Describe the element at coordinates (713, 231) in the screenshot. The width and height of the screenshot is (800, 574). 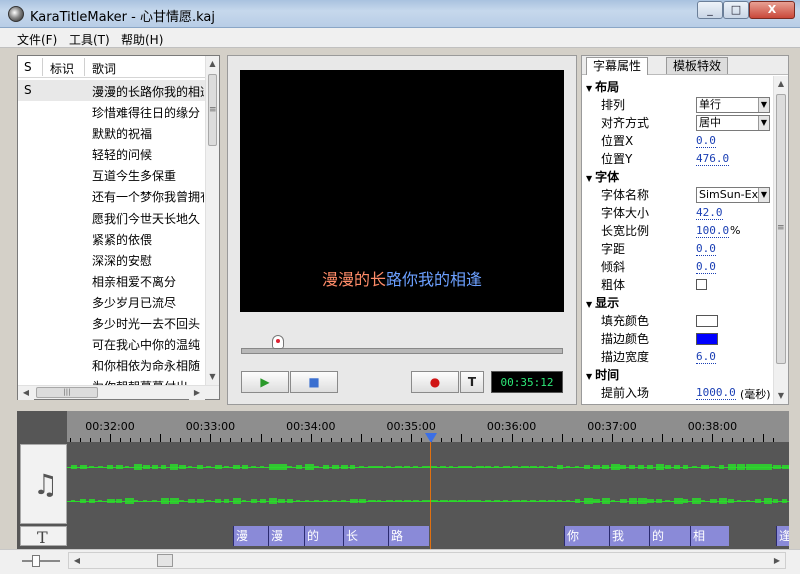
I see `property-value: 100.0` at that location.